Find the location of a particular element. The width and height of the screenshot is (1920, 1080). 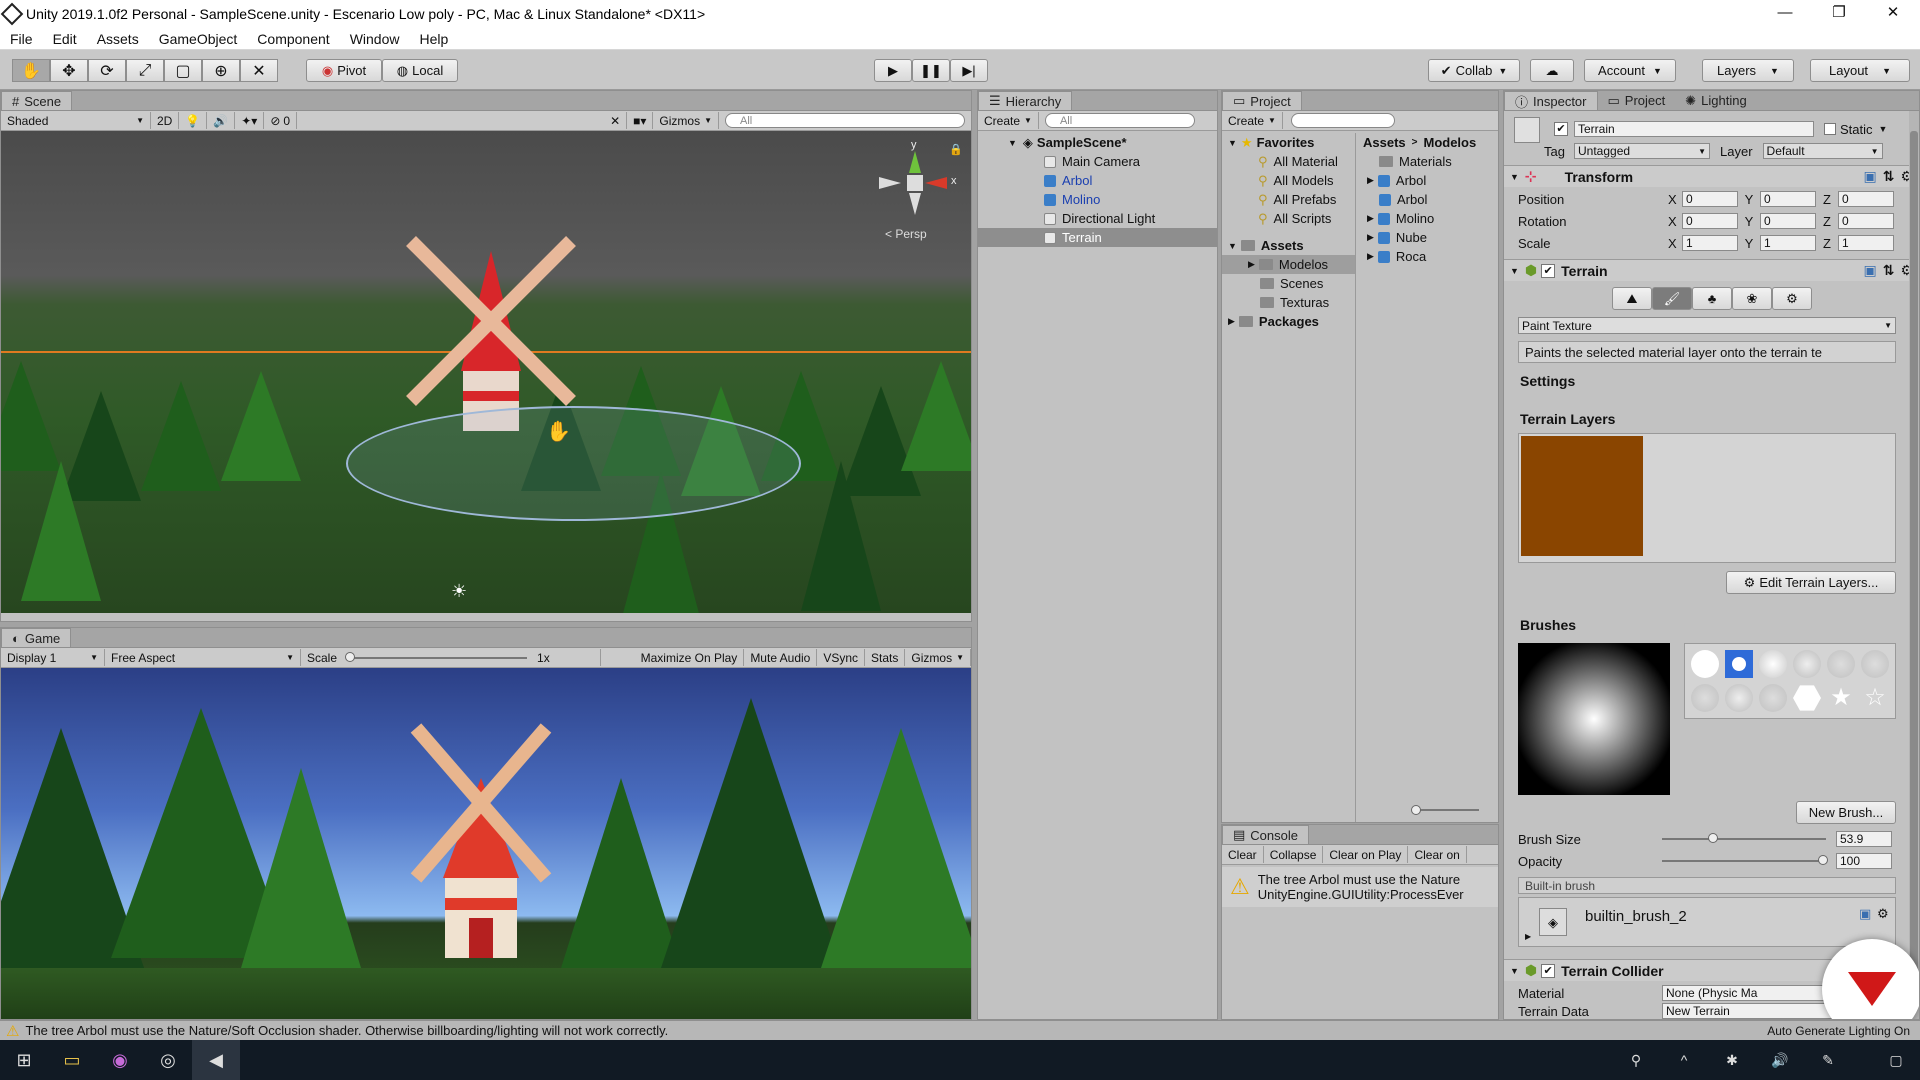

terrain-settings-gear-icon: ⚙ is located at coordinates (1792, 298).